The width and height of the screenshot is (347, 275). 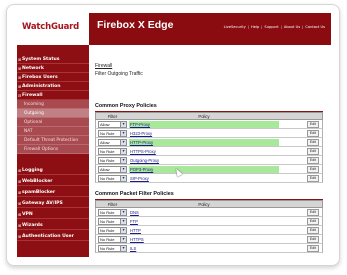 What do you see at coordinates (204, 133) in the screenshot?
I see `policy-link: H323-Proxy` at bounding box center [204, 133].